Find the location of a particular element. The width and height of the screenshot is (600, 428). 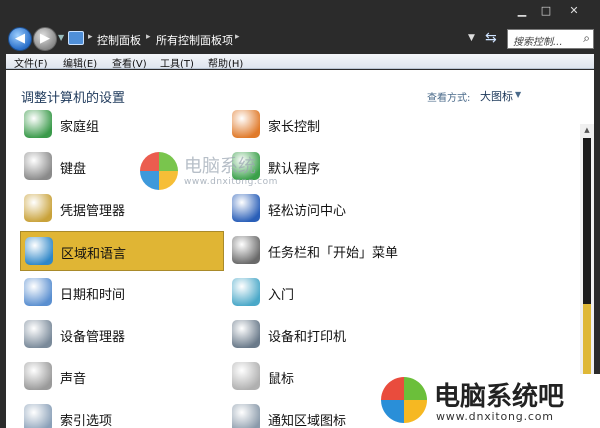

control-panel-item-label: 设备管理器 is located at coordinates (93, 337).